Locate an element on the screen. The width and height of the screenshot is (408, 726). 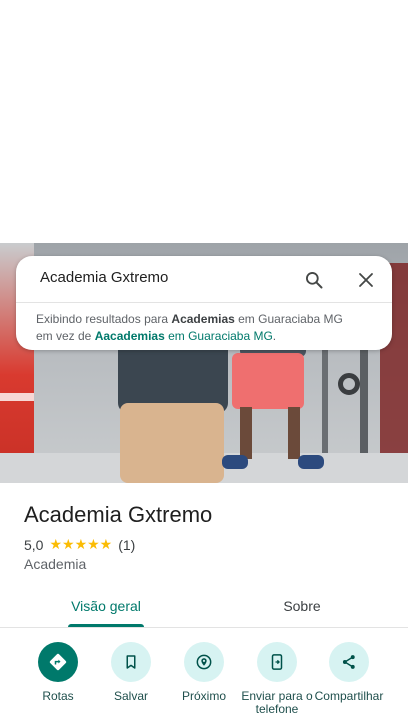
close-icon is located at coordinates (366, 280).